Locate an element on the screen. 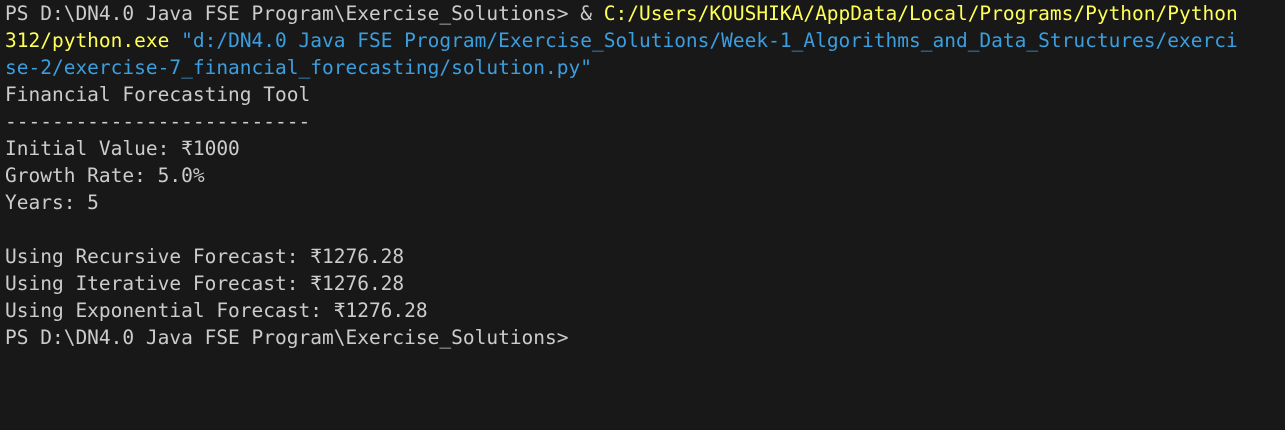 The image size is (1285, 430). output-line: Years: 5 is located at coordinates (52, 202).